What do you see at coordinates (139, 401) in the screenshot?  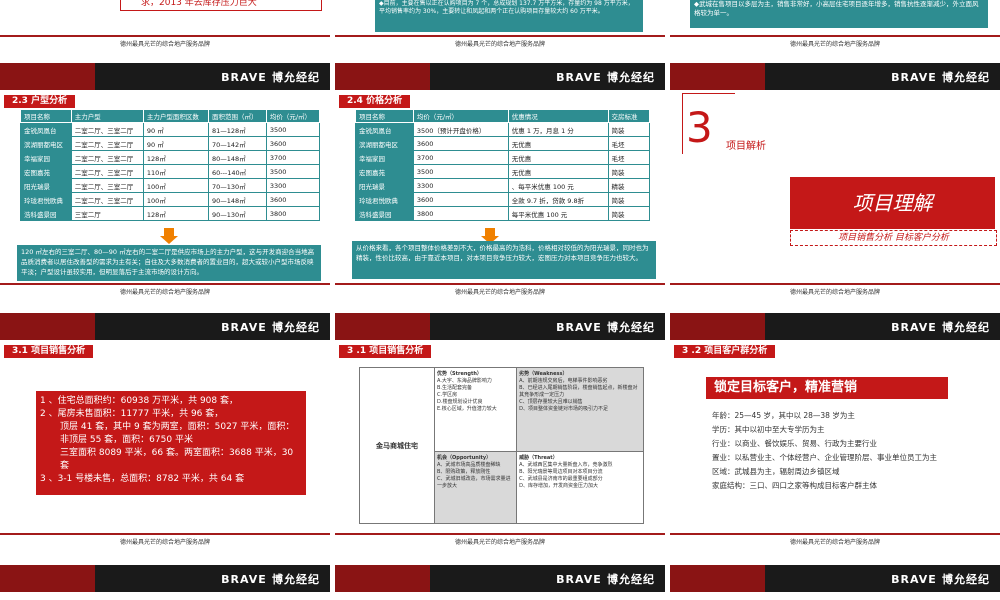 I see `sales-line: 1 、住宅总面积约：60938 万平米，共 908 套，` at bounding box center [139, 401].